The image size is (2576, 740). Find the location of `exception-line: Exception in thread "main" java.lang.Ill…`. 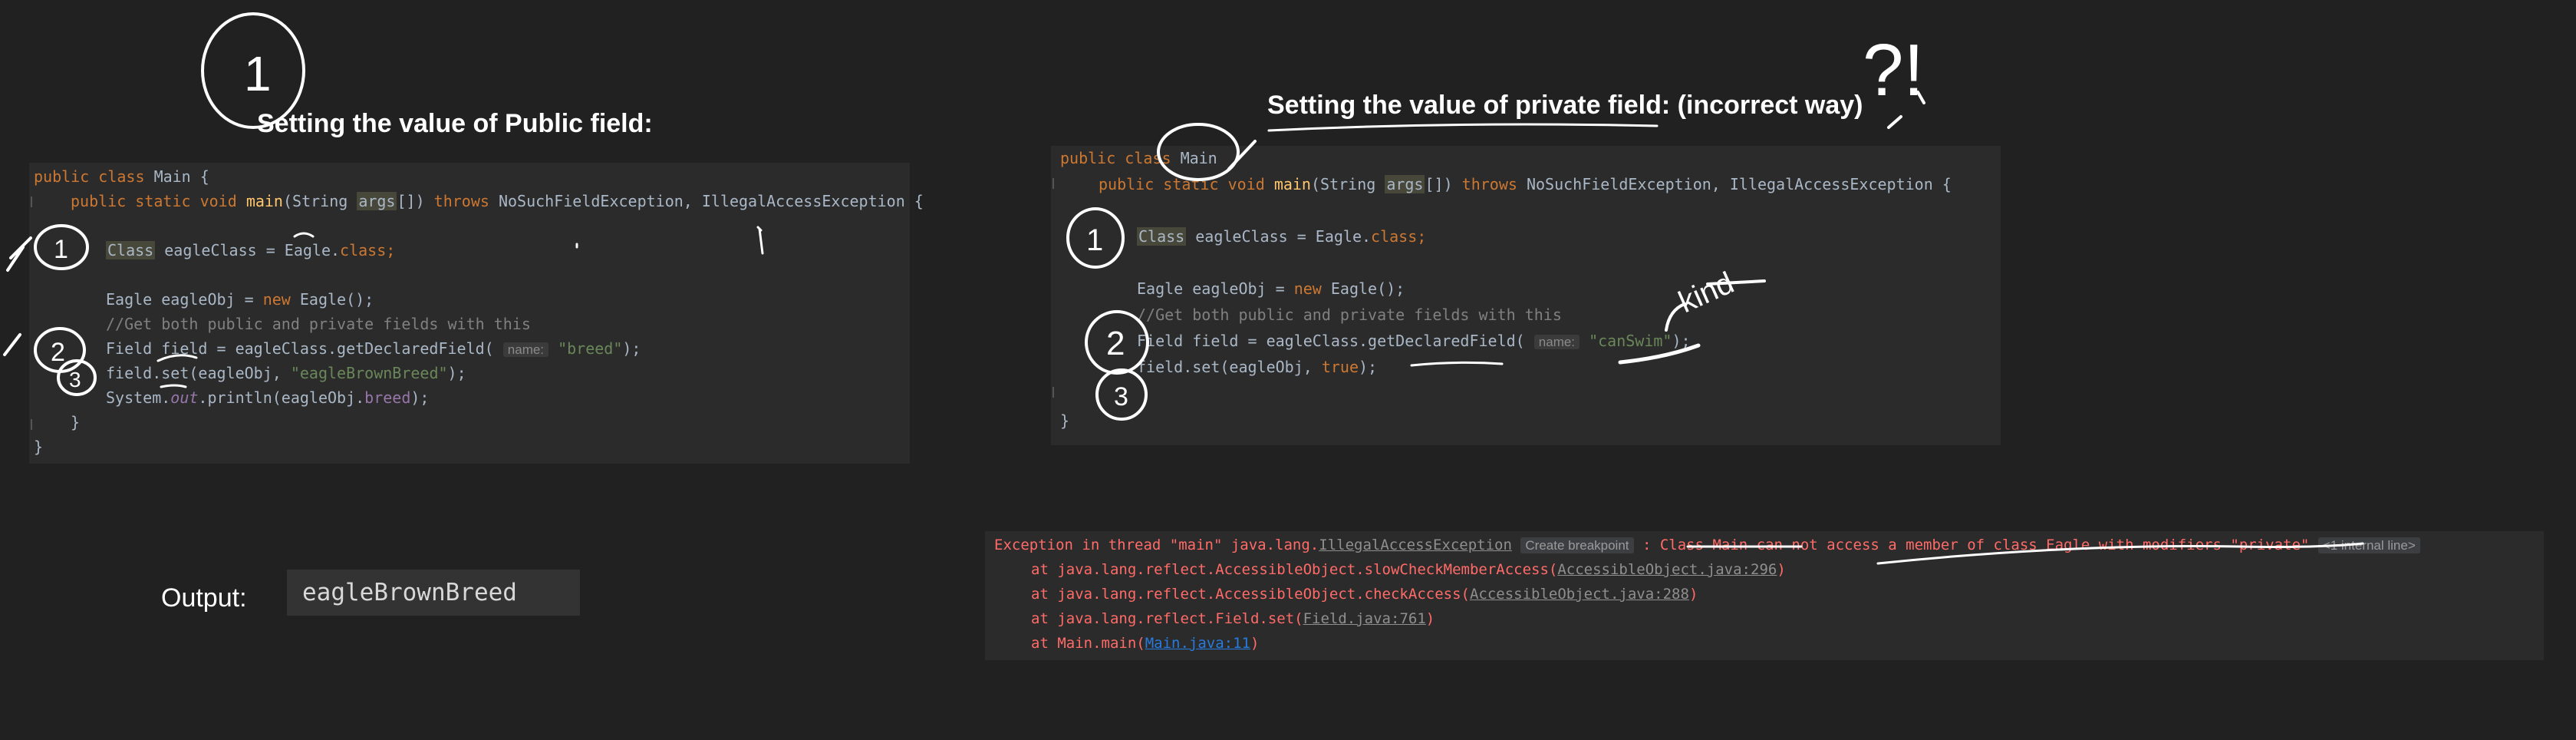

exception-line: Exception in thread "main" java.lang.Ill… is located at coordinates (1707, 545).